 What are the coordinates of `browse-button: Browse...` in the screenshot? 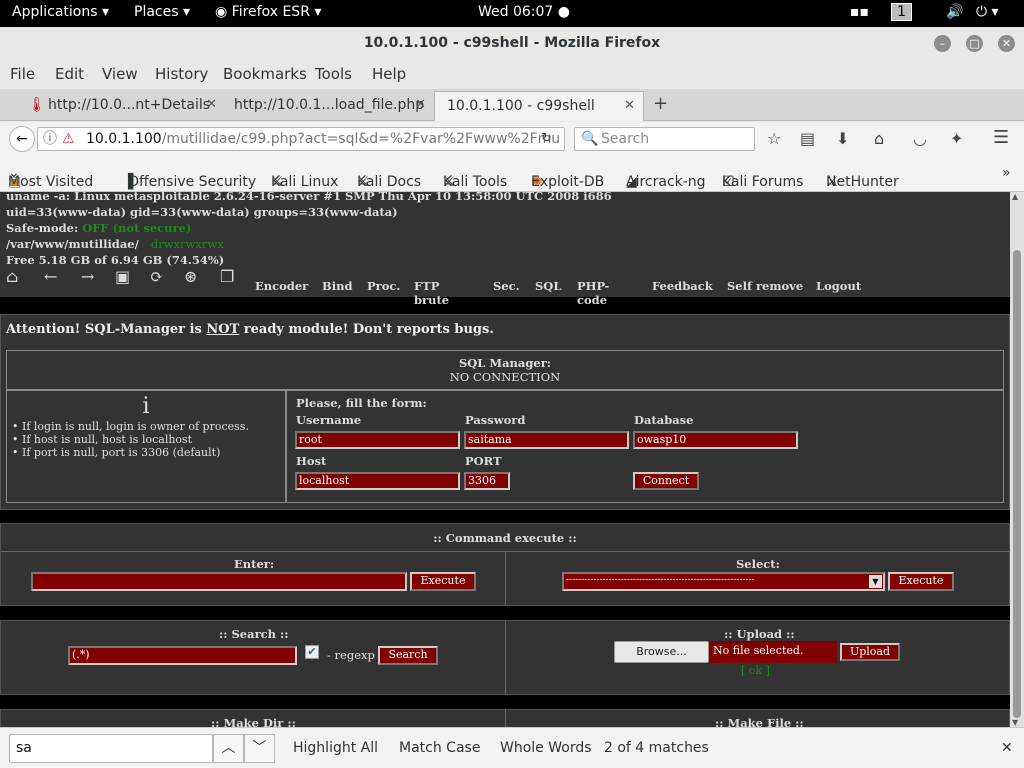 It's located at (661, 652).